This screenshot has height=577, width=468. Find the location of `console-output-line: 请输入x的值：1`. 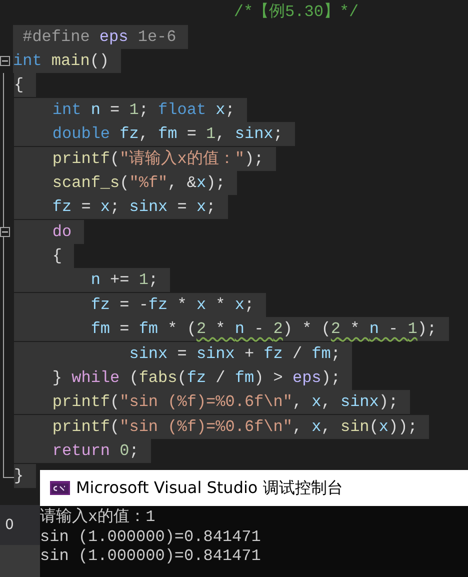

console-output-line: 请输入x的值：1 is located at coordinates (98, 518).